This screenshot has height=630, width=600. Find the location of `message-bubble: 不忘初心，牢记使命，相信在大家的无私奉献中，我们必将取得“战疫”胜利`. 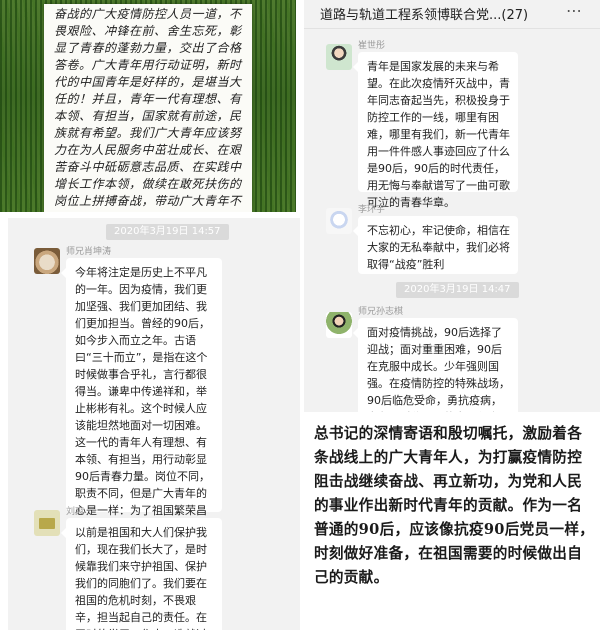

message-bubble: 不忘初心，牢记使命，相信在大家的无私奉献中，我们必将取得“战疫”胜利 is located at coordinates (435, 245).